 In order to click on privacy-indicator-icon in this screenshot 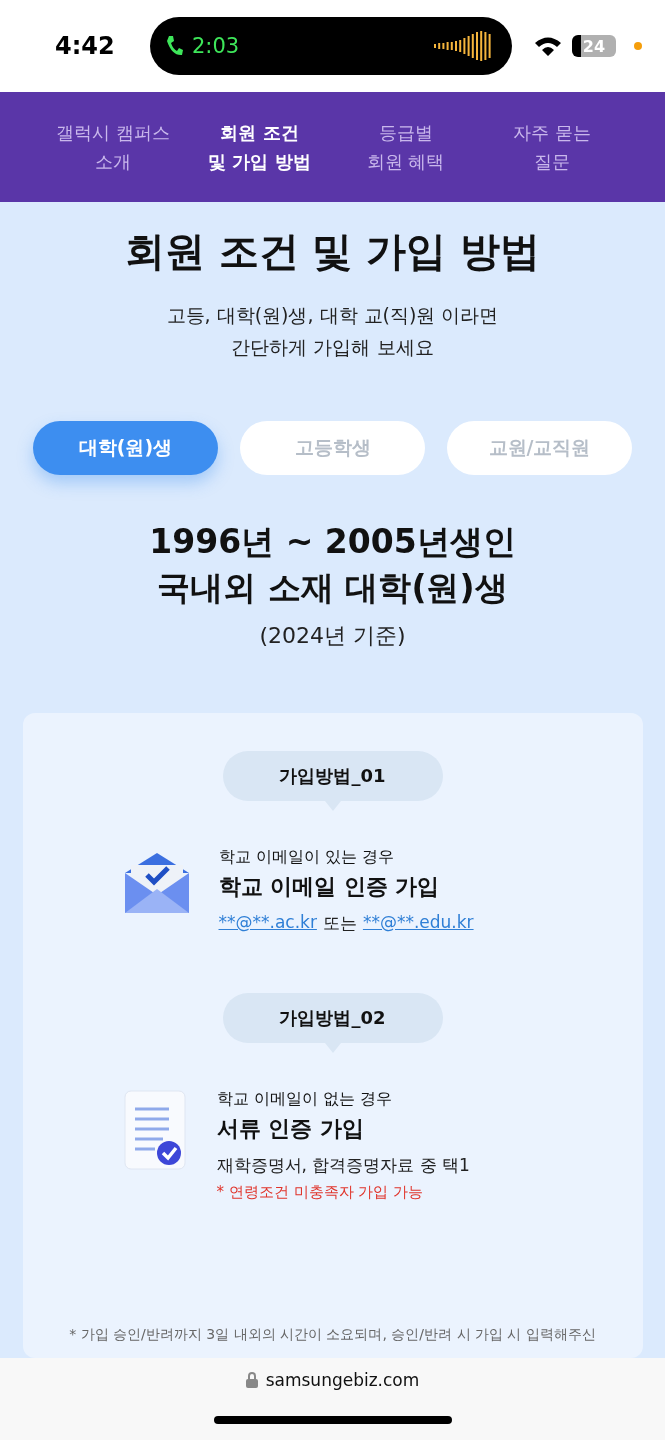, I will do `click(638, 46)`.